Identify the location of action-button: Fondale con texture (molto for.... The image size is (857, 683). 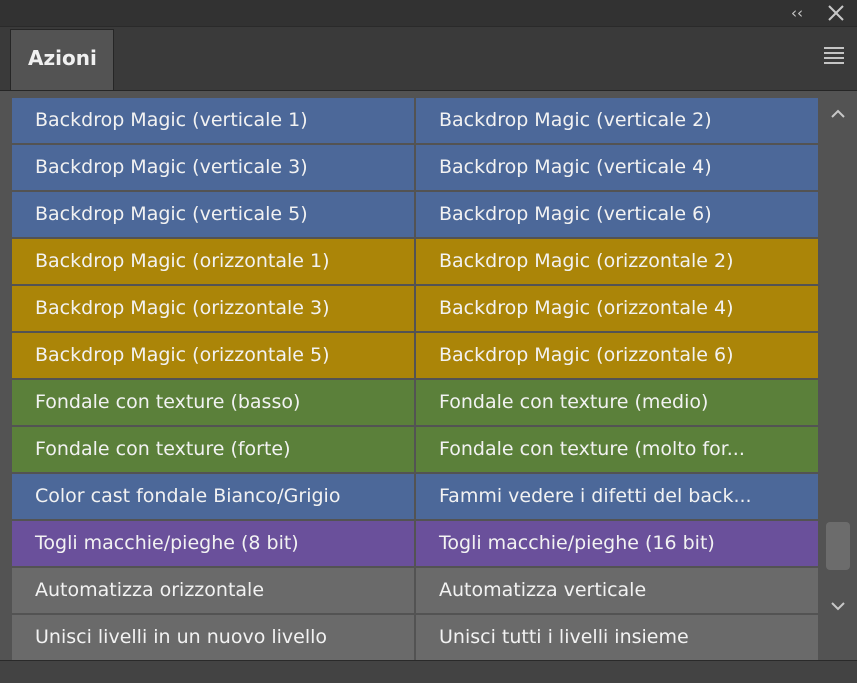
(617, 449).